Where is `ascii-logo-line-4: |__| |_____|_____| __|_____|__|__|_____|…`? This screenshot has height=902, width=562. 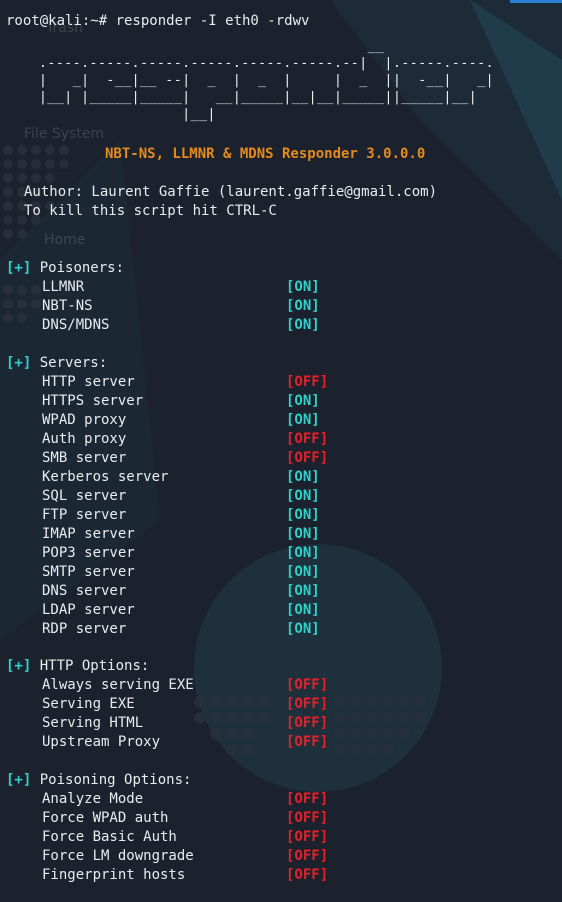
ascii-logo-line-4: |__| |_____|_____| __|_____|__|__|_____|… is located at coordinates (250, 97).